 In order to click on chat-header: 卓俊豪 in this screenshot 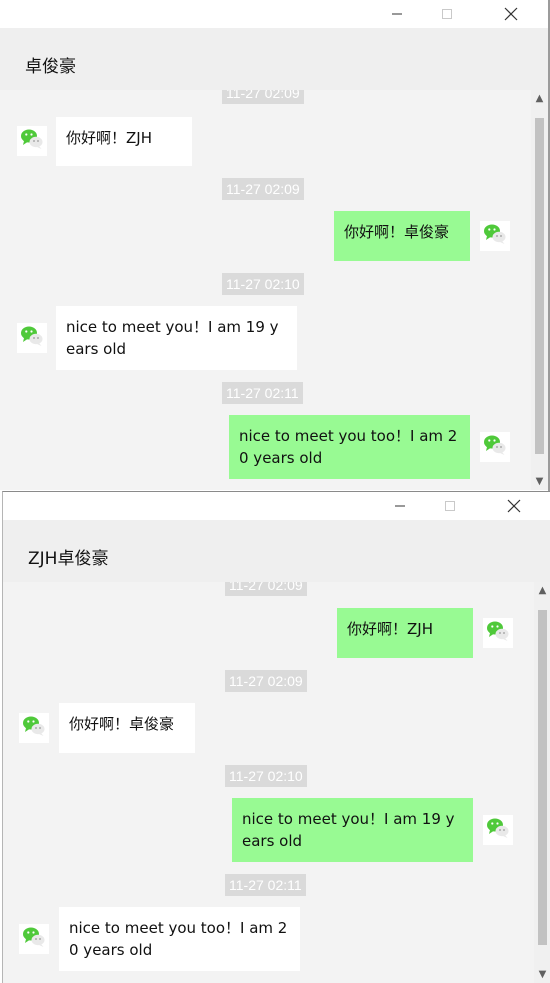, I will do `click(274, 59)`.